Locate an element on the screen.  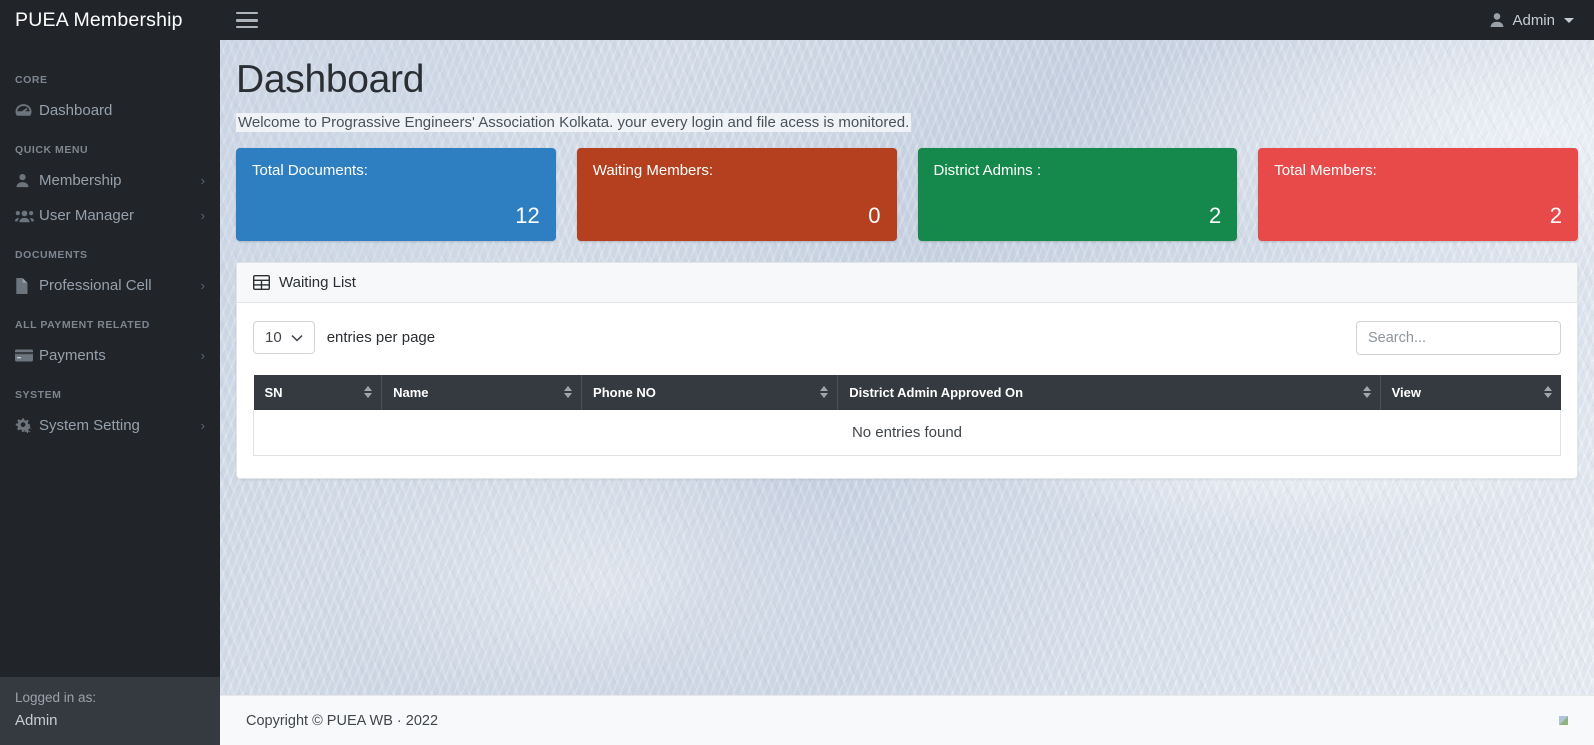
sidebar-heading-quick-menu: QUICK MENU is located at coordinates (52, 150).